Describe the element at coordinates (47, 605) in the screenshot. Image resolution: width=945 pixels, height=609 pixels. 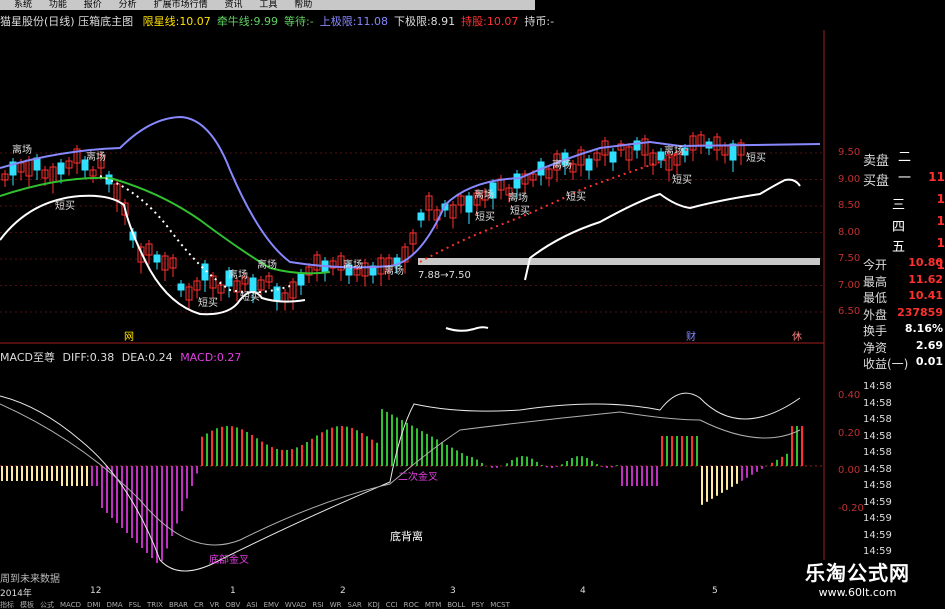
I see `indicator-tab: 公式` at that location.